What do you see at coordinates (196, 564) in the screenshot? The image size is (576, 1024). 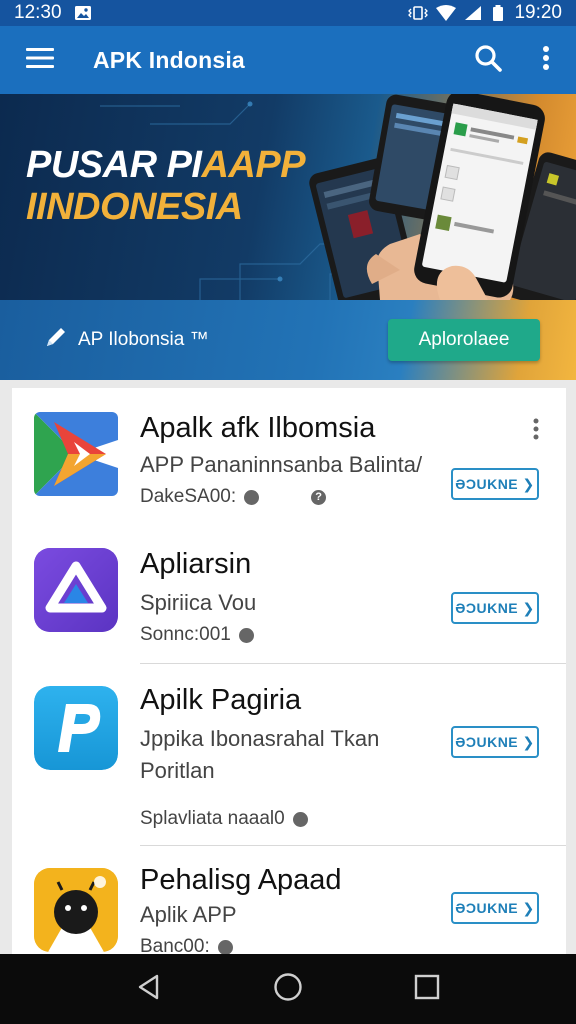 I see `app-name: Apliarsin` at bounding box center [196, 564].